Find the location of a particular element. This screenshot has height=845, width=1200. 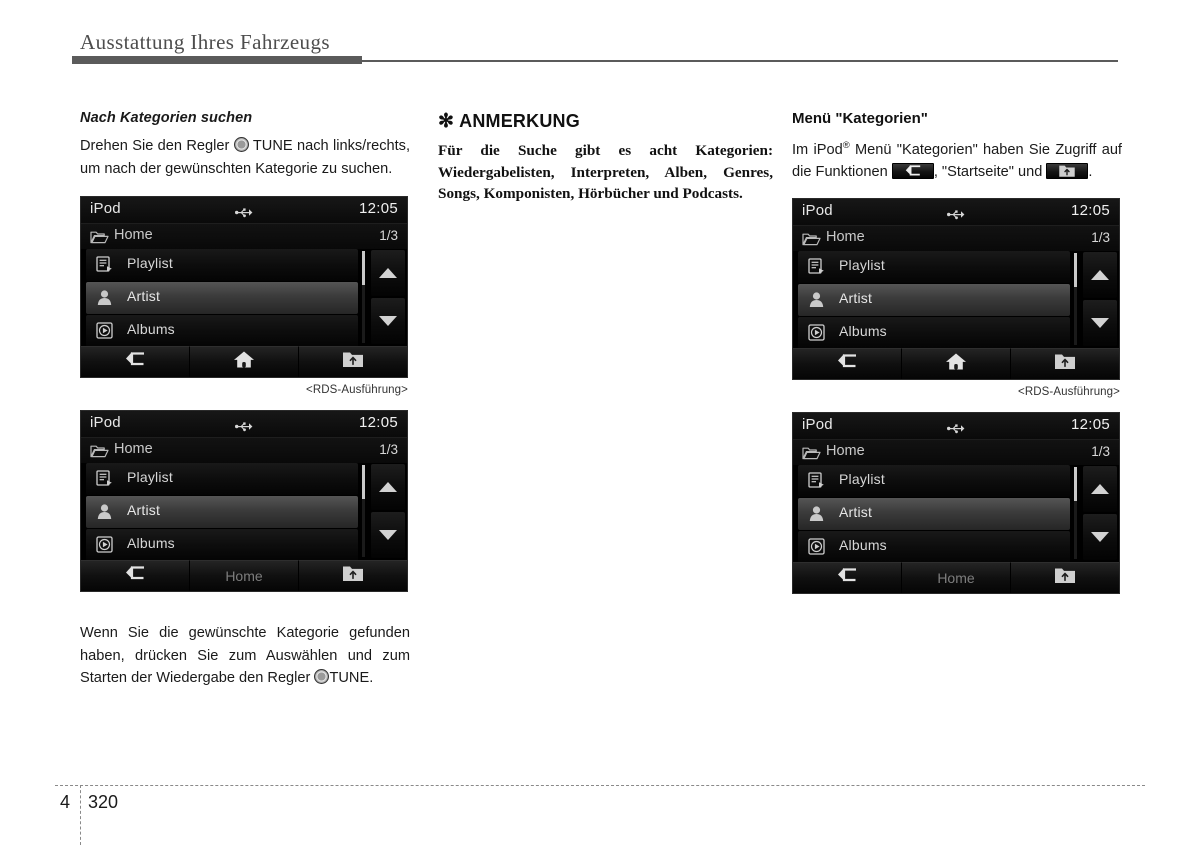

screen-bottombar is located at coordinates (244, 361).